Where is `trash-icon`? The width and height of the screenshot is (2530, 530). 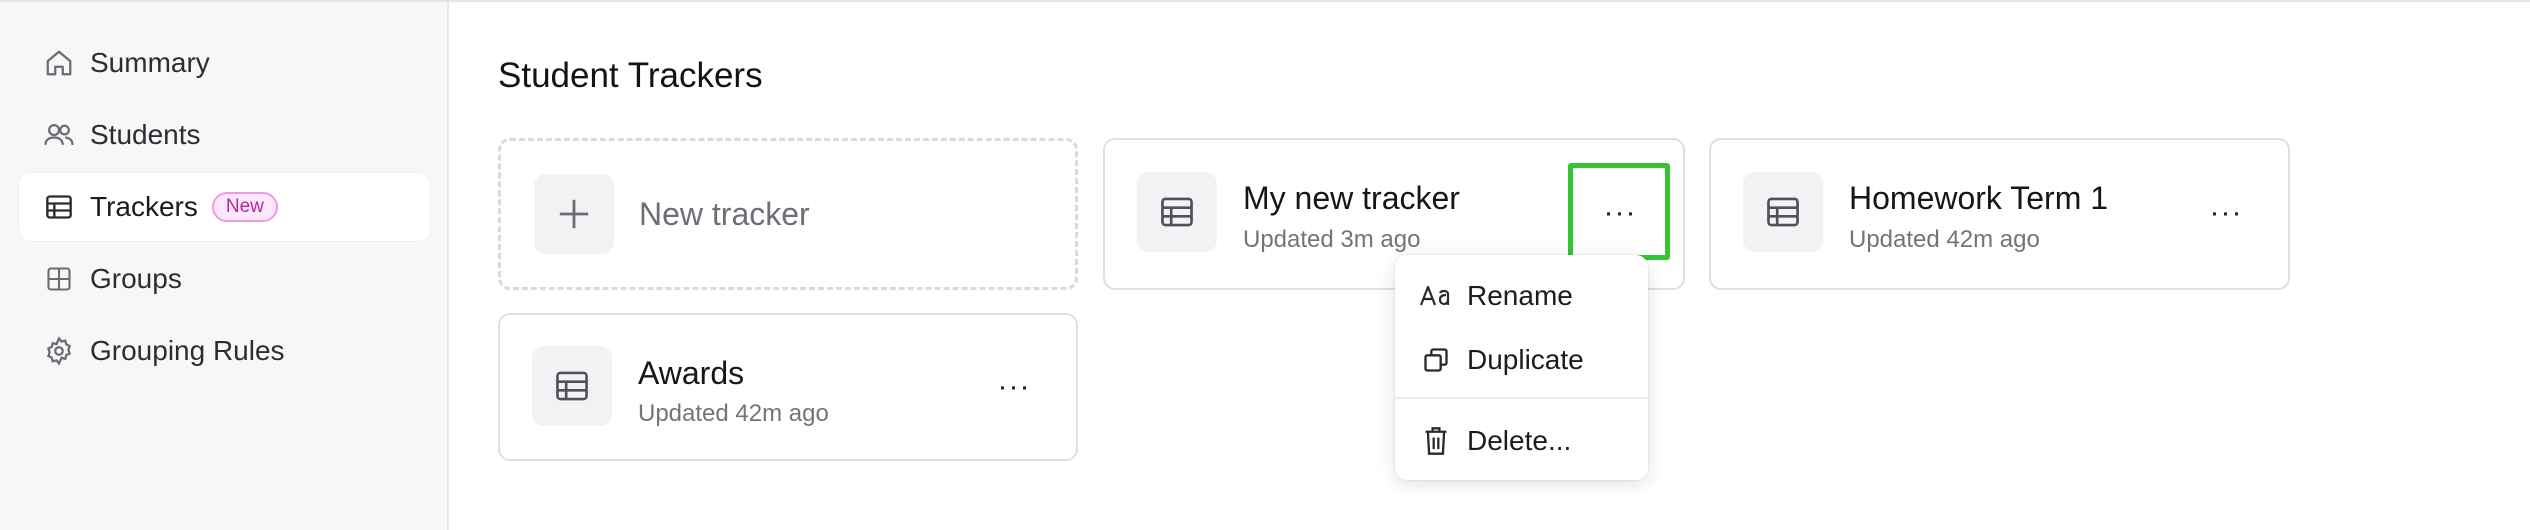 trash-icon is located at coordinates (1436, 441).